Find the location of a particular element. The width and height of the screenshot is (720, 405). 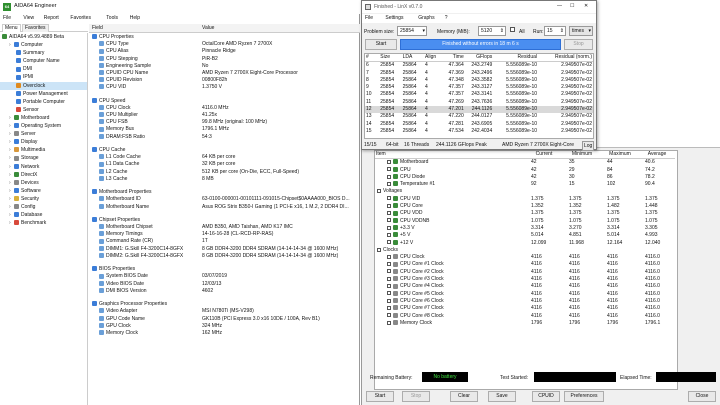

tree-item-dmi: DMI is located at coordinates (43, 69).